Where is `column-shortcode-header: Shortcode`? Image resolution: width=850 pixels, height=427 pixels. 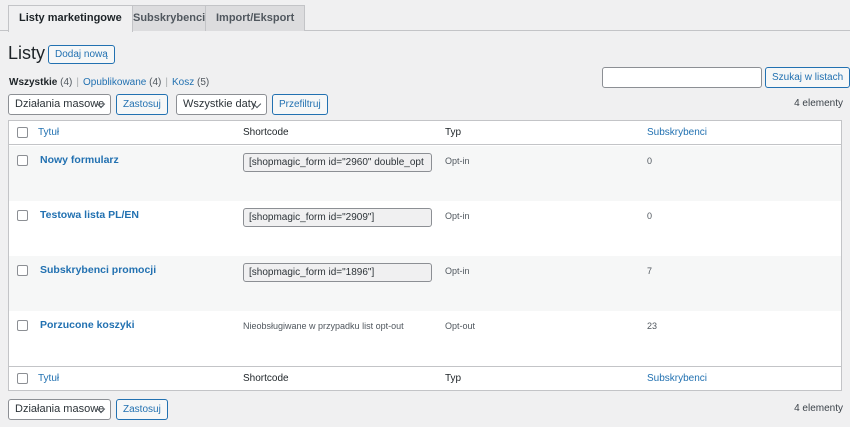
column-shortcode-header: Shortcode is located at coordinates (266, 132).